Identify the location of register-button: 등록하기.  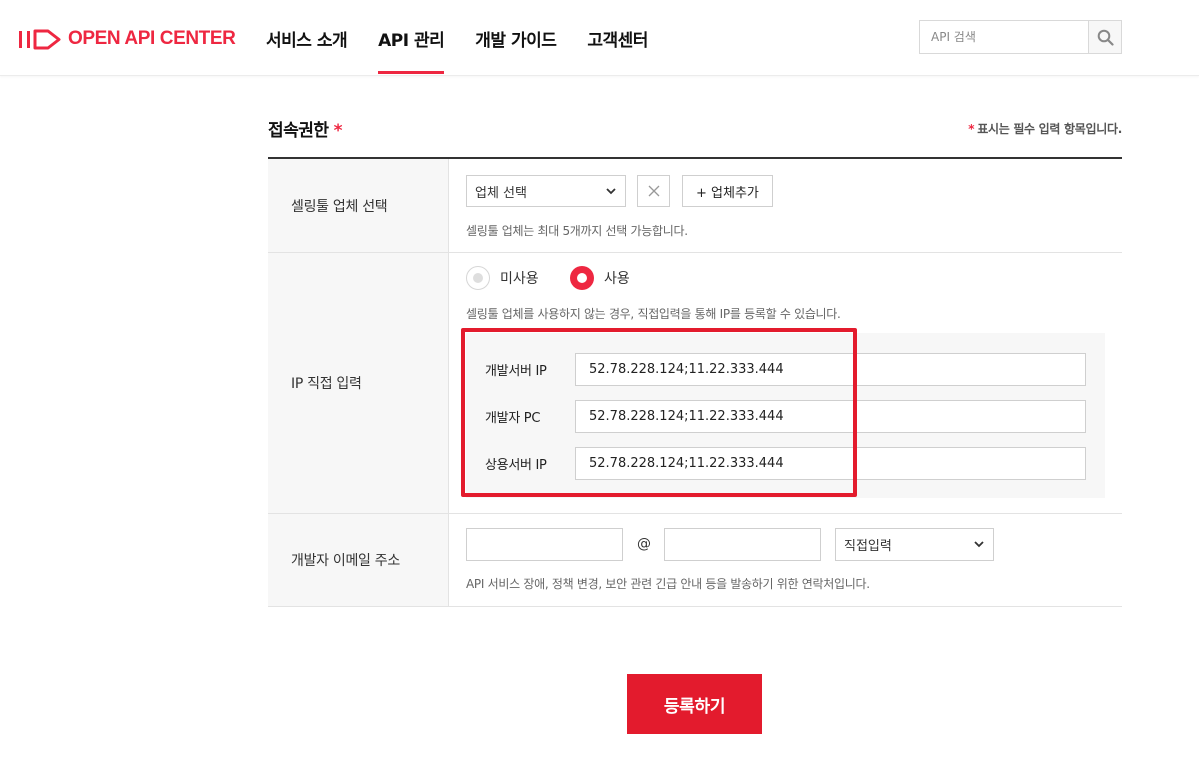
(694, 704).